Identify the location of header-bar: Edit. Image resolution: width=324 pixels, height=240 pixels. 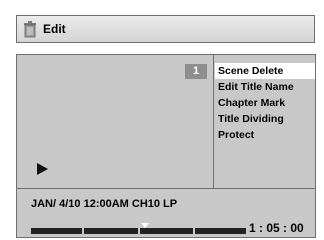
(165, 29).